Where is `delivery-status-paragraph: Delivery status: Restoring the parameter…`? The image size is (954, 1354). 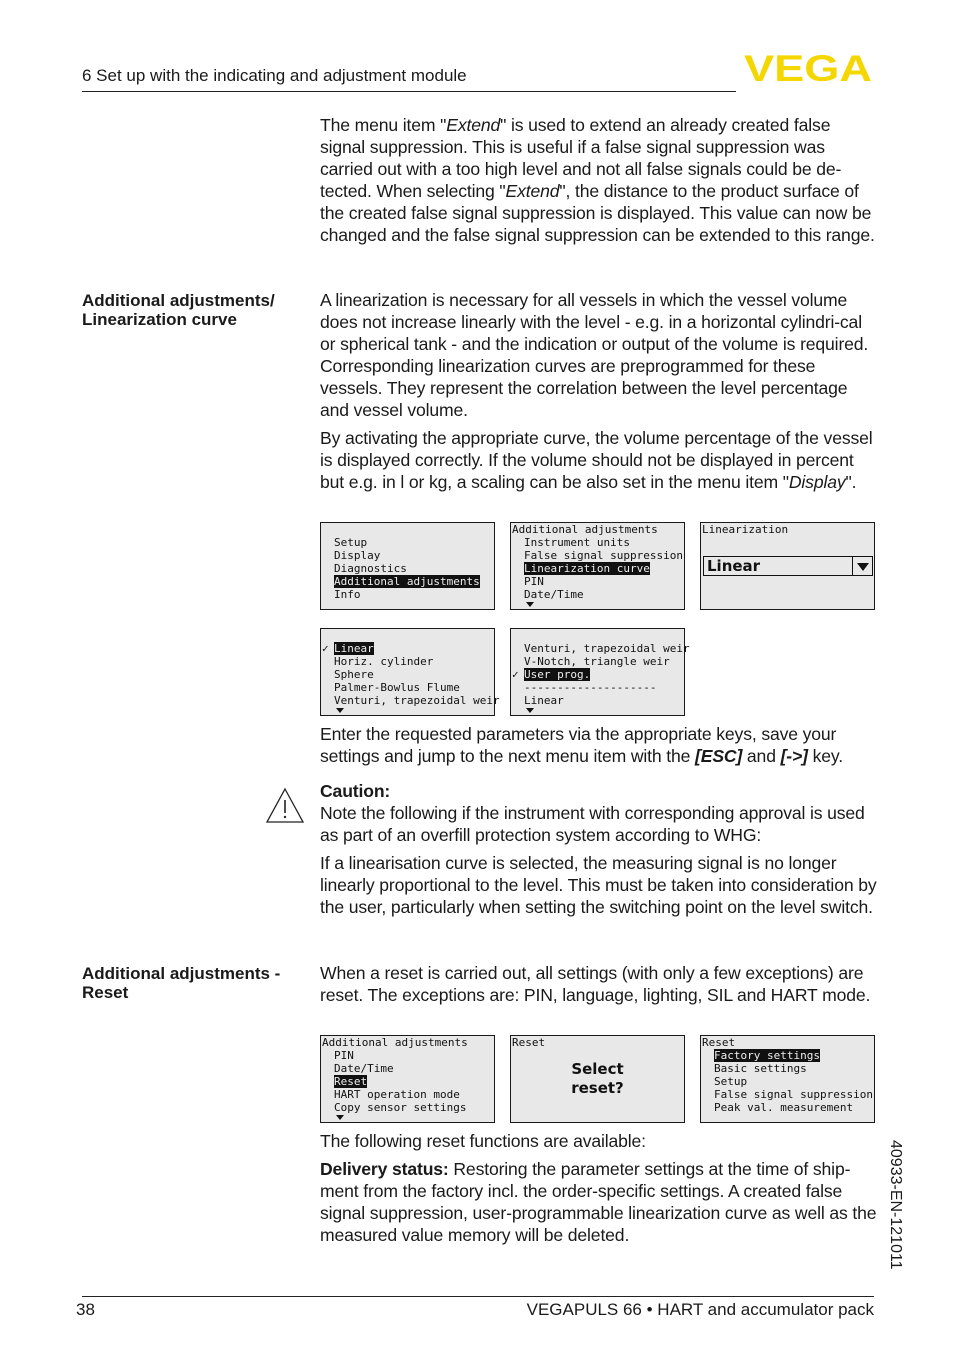
delivery-status-paragraph: Delivery status: Restoring the parameter… is located at coordinates (598, 1202).